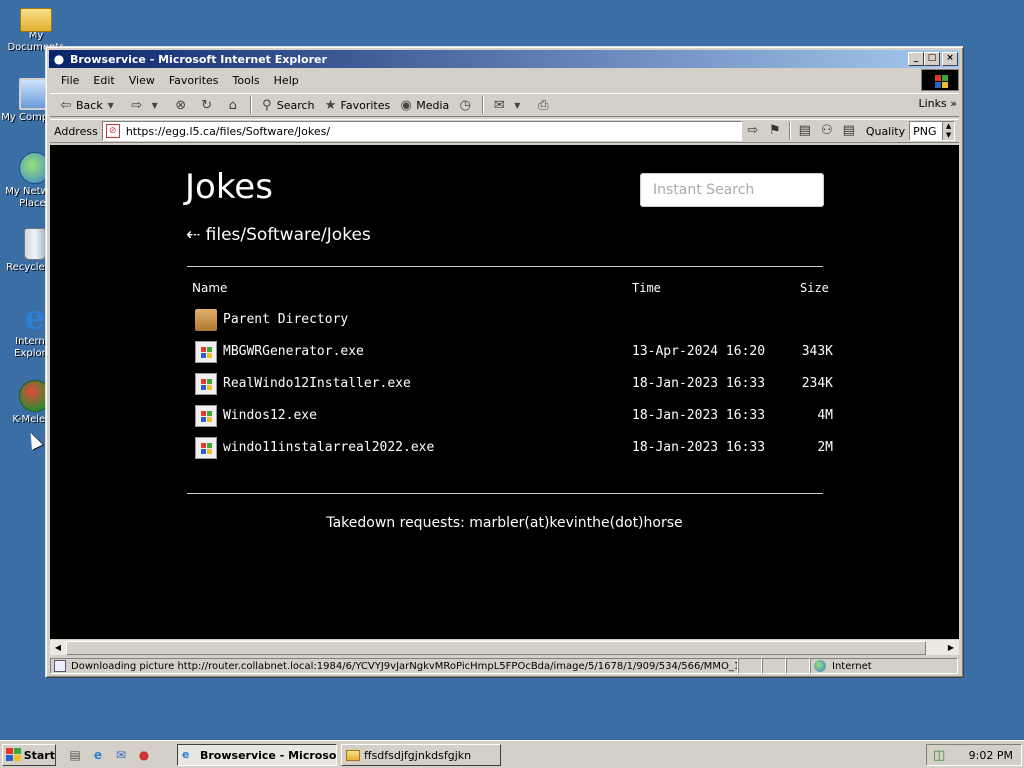 The height and width of the screenshot is (768, 1024). I want to click on favorites-icon: ★, so click(330, 105).